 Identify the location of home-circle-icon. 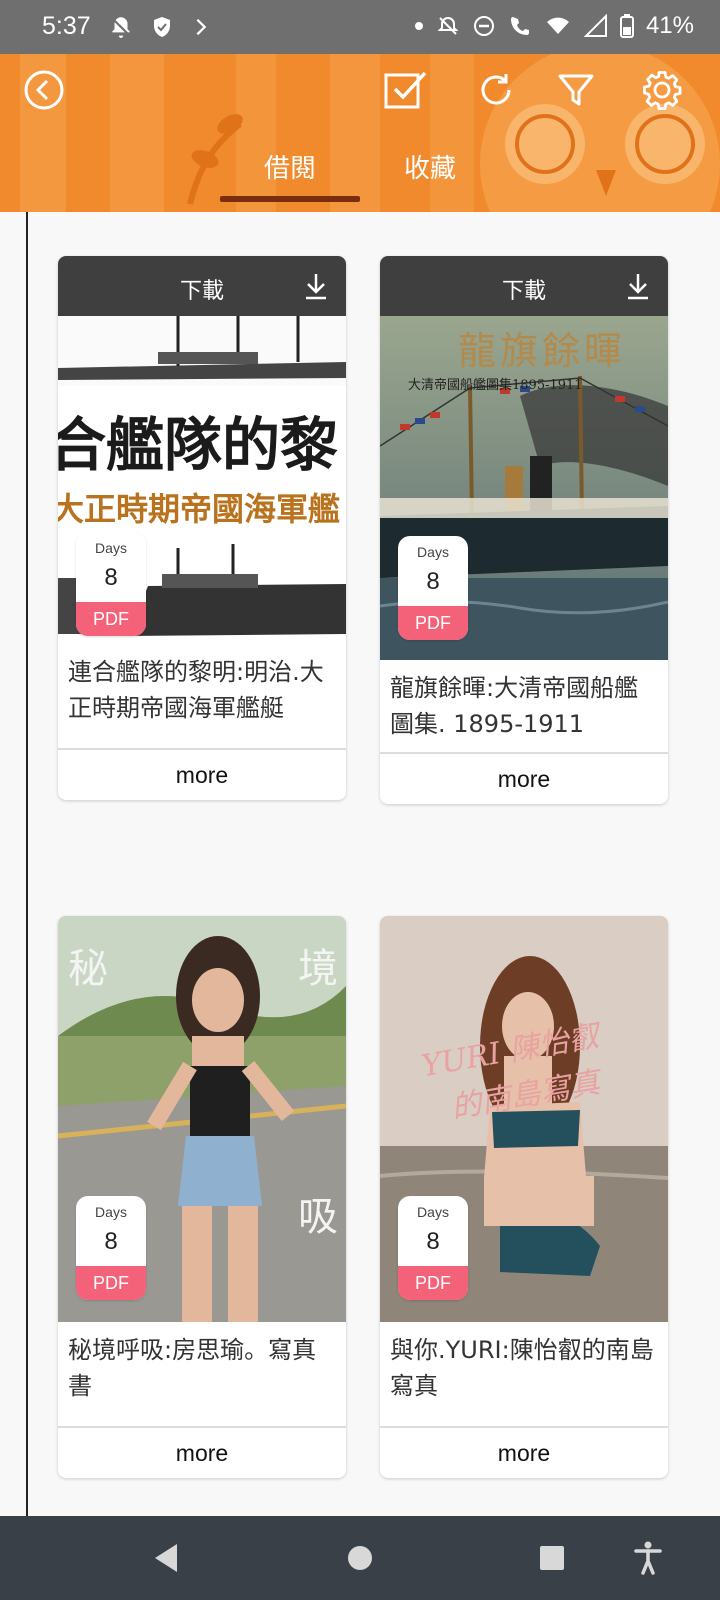
(360, 1558).